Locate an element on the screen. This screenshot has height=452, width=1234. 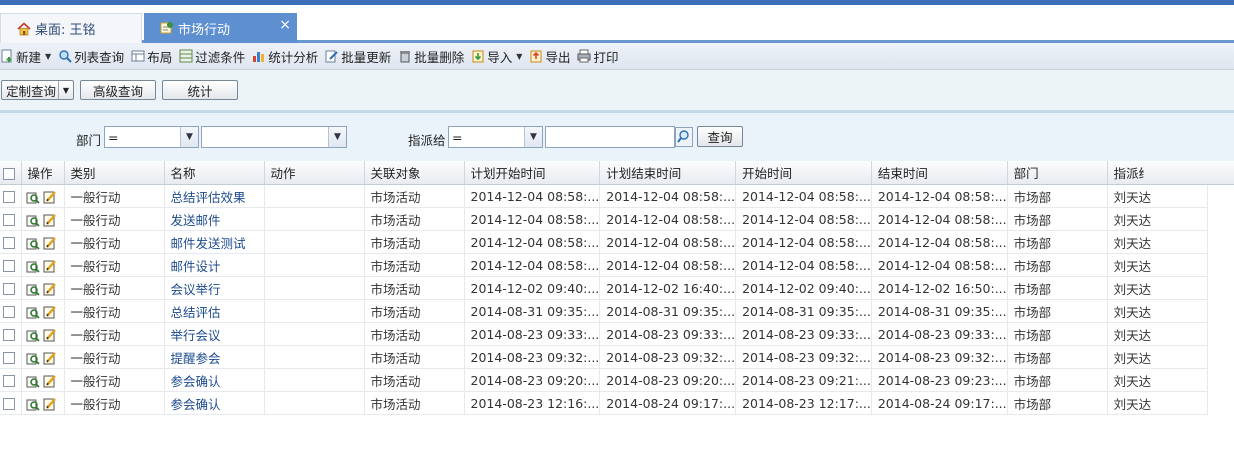
cell-name: 举行会议 is located at coordinates (214, 334).